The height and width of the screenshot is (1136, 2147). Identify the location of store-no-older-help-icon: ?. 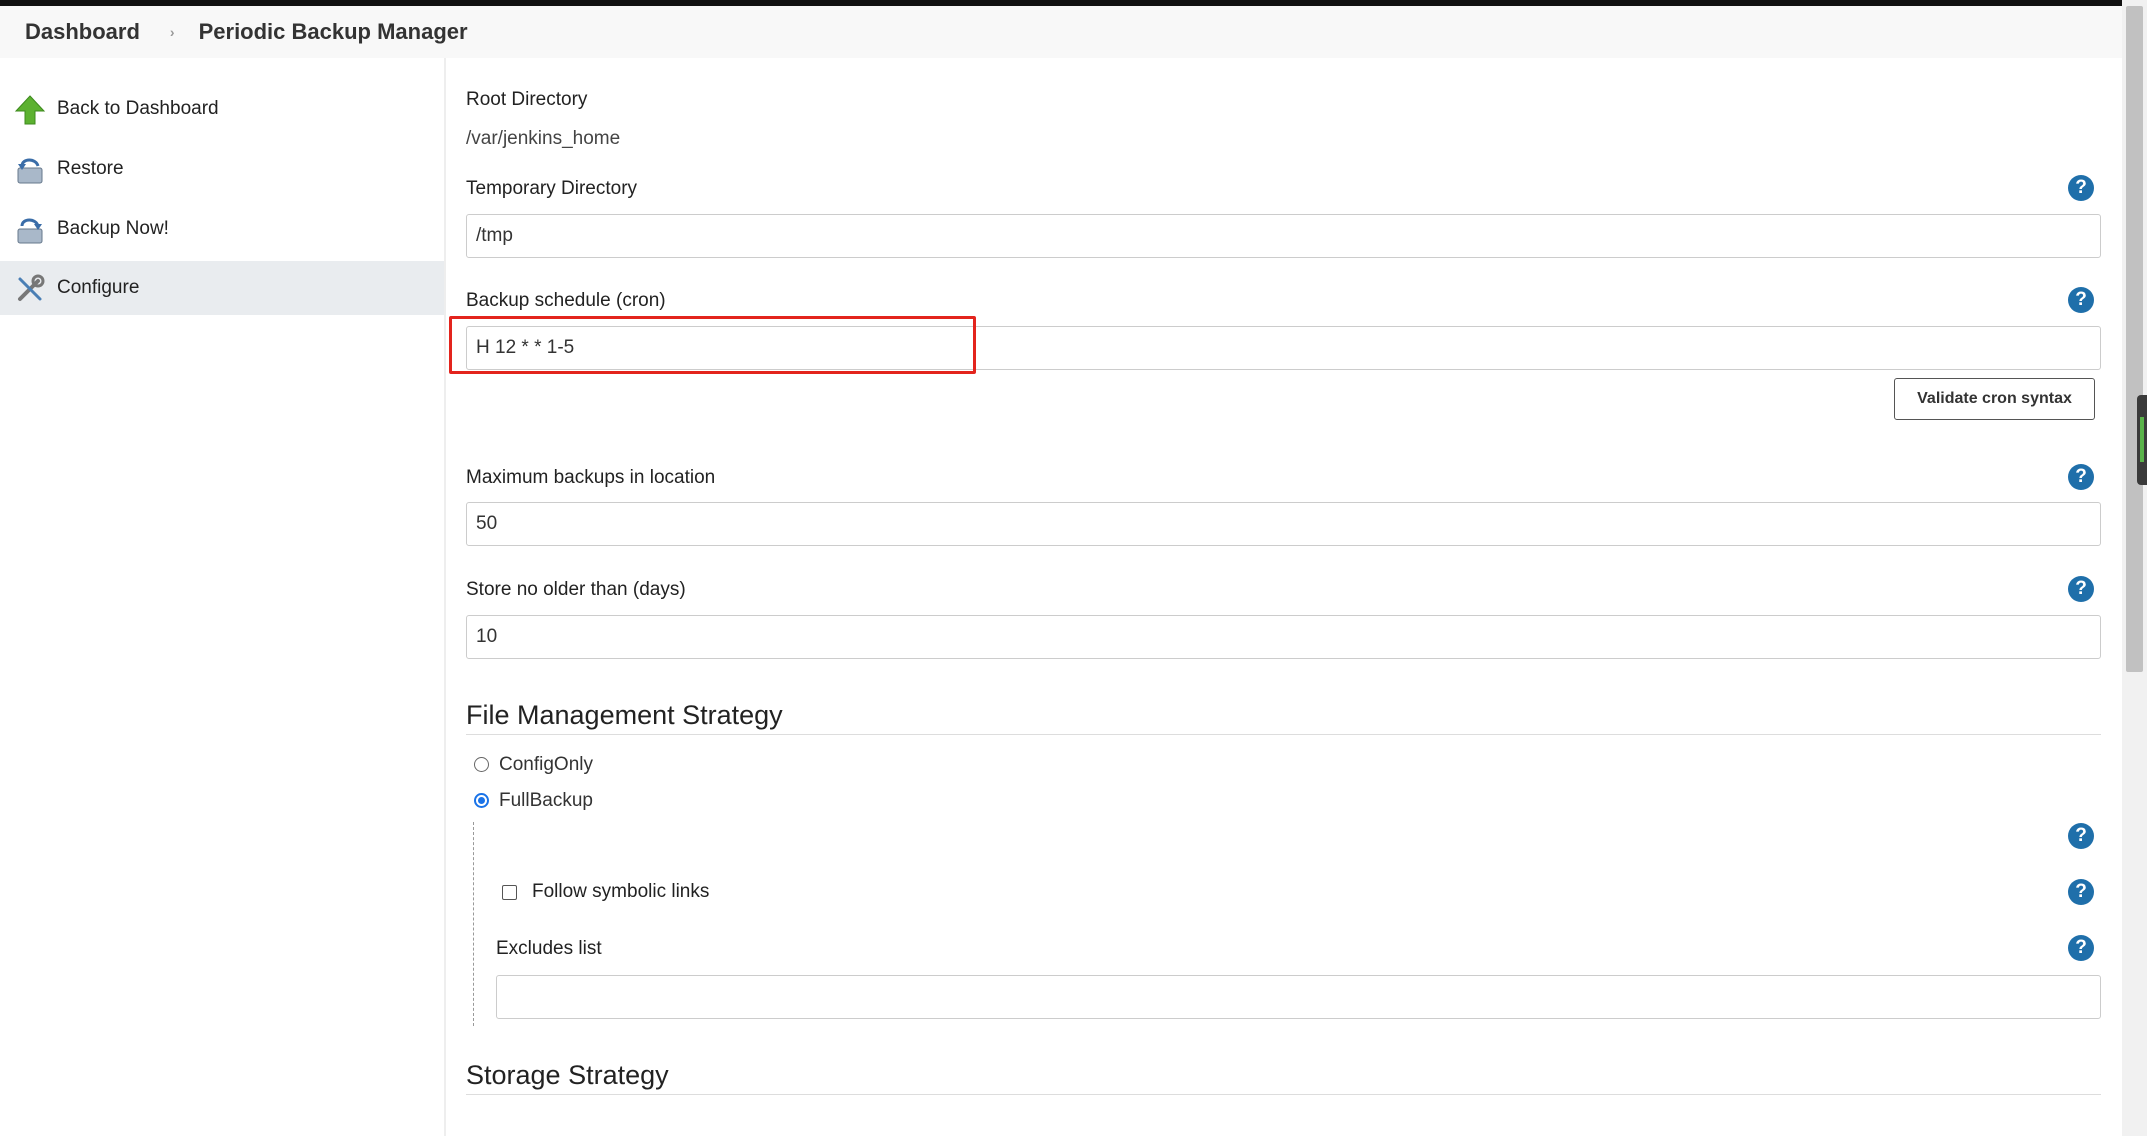
(2081, 589).